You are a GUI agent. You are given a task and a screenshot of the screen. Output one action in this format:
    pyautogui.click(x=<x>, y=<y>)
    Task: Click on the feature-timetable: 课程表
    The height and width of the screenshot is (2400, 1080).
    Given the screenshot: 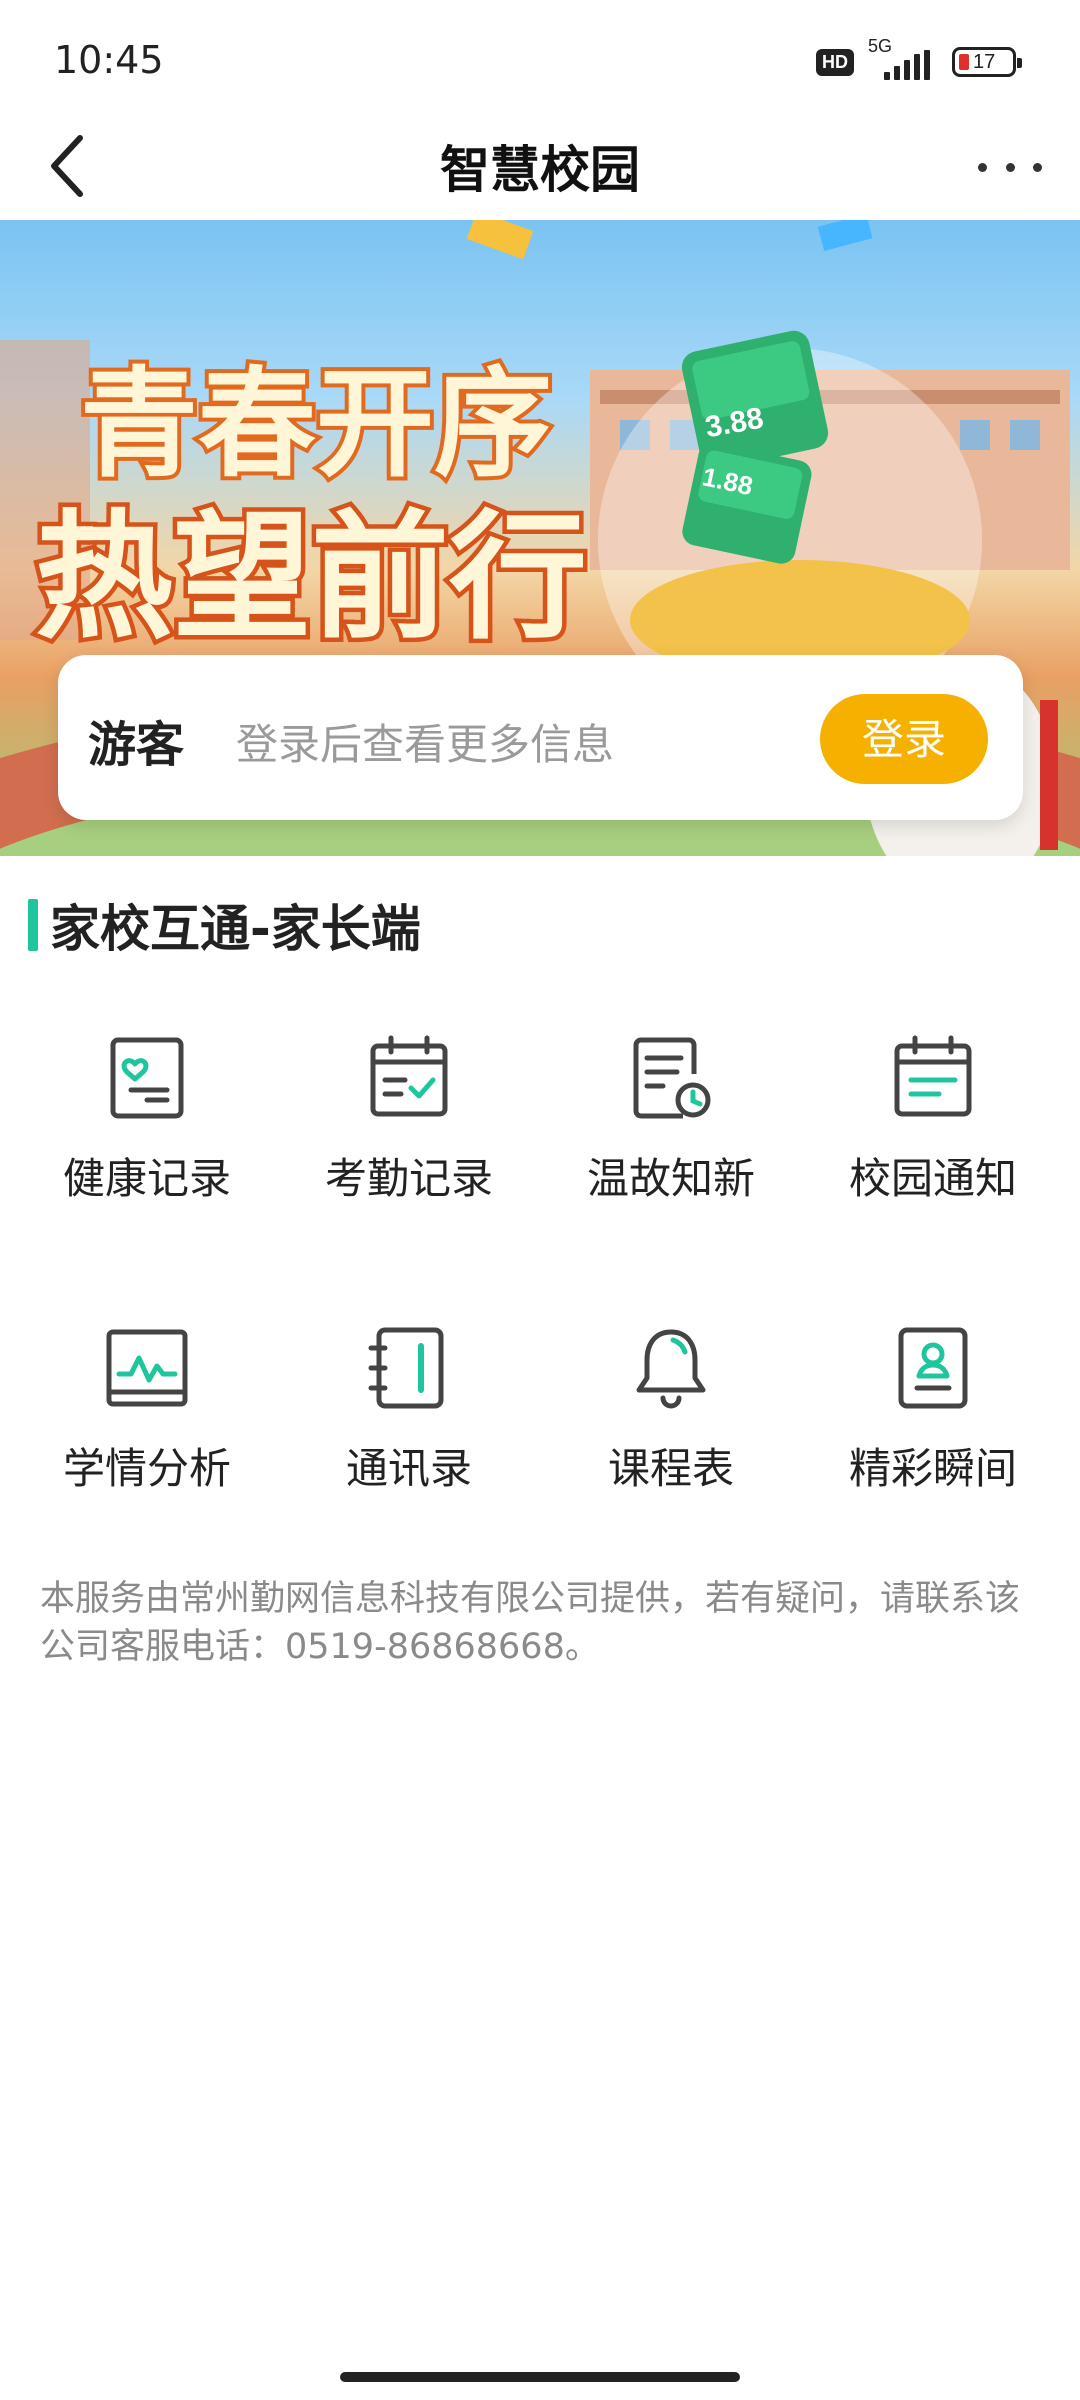 What is the action you would take?
    pyautogui.click(x=671, y=1420)
    